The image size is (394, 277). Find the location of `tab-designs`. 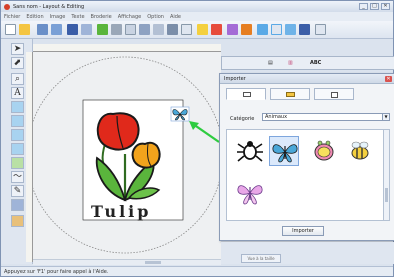

tab-designs is located at coordinates (246, 94).